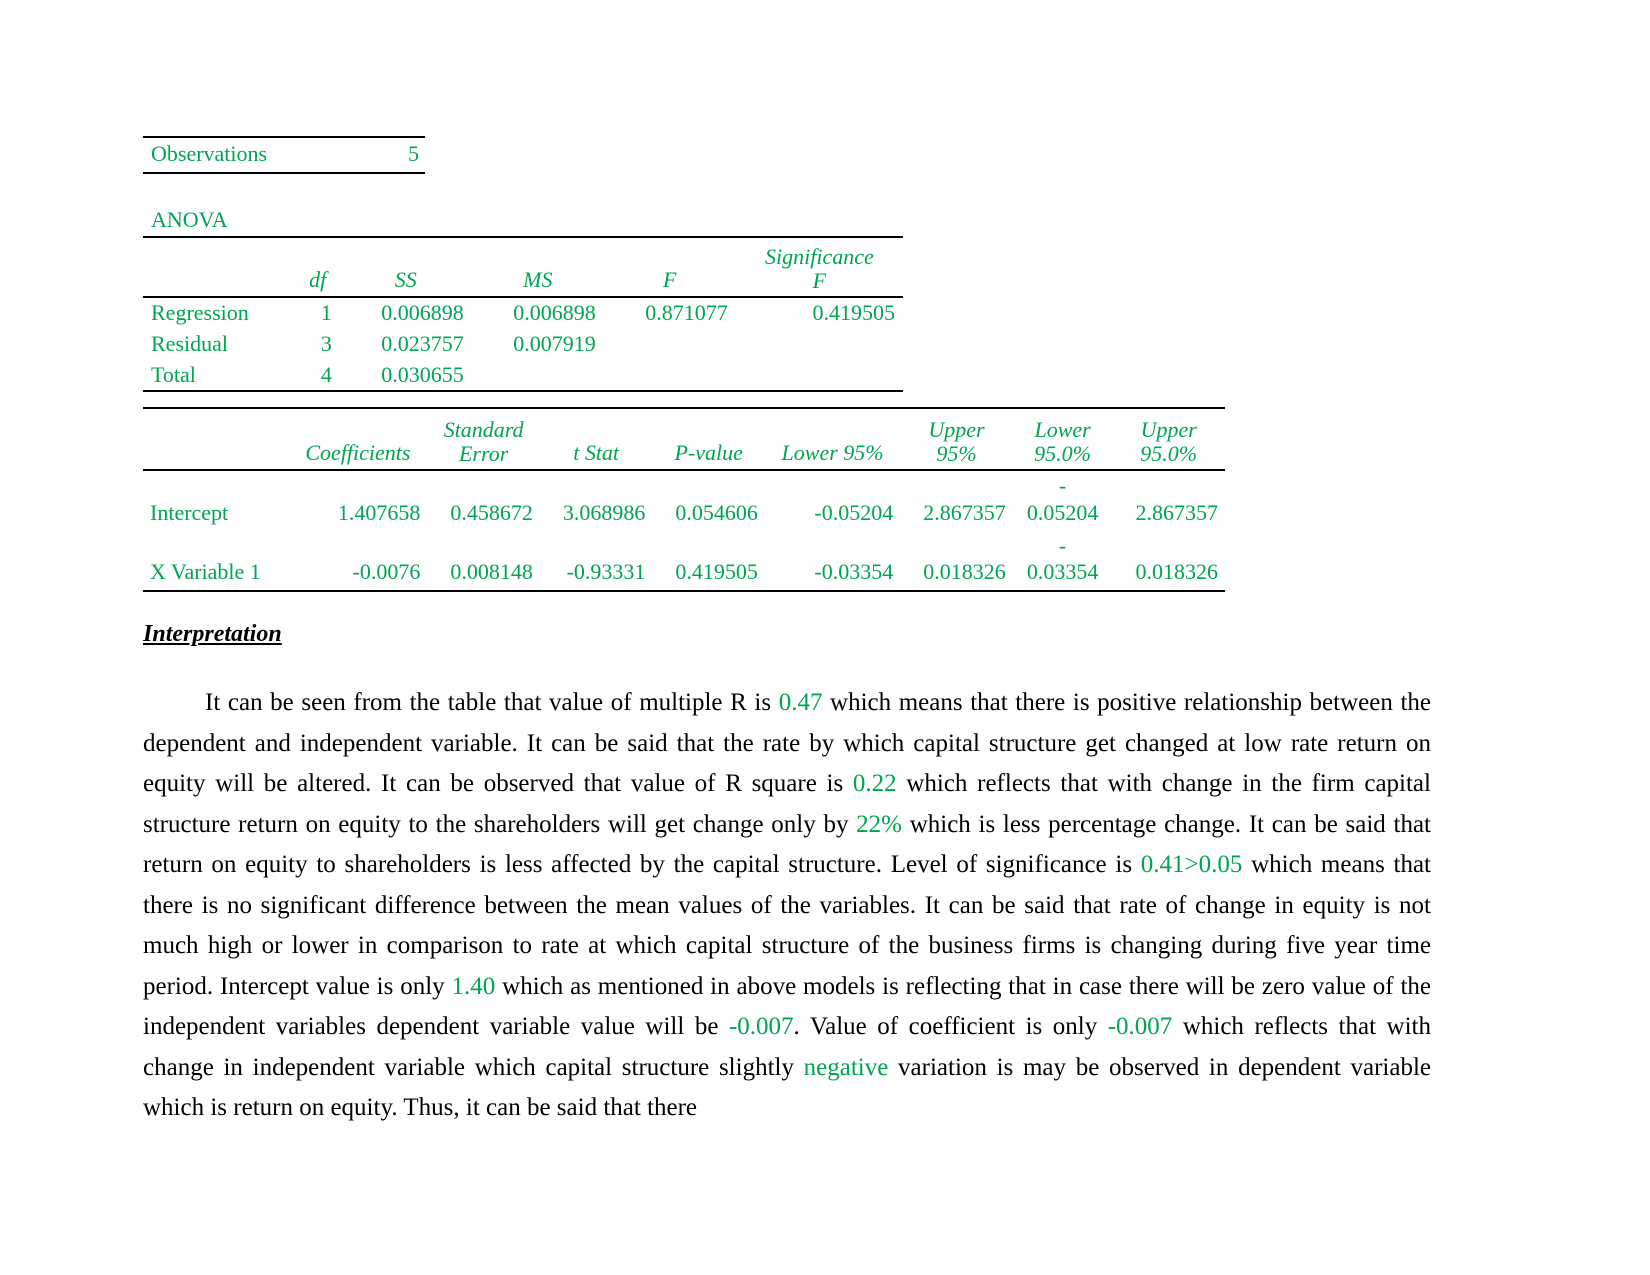 This screenshot has height=1275, width=1650. Describe the element at coordinates (956, 429) in the screenshot. I see `upper-95-line1: Upper` at that location.